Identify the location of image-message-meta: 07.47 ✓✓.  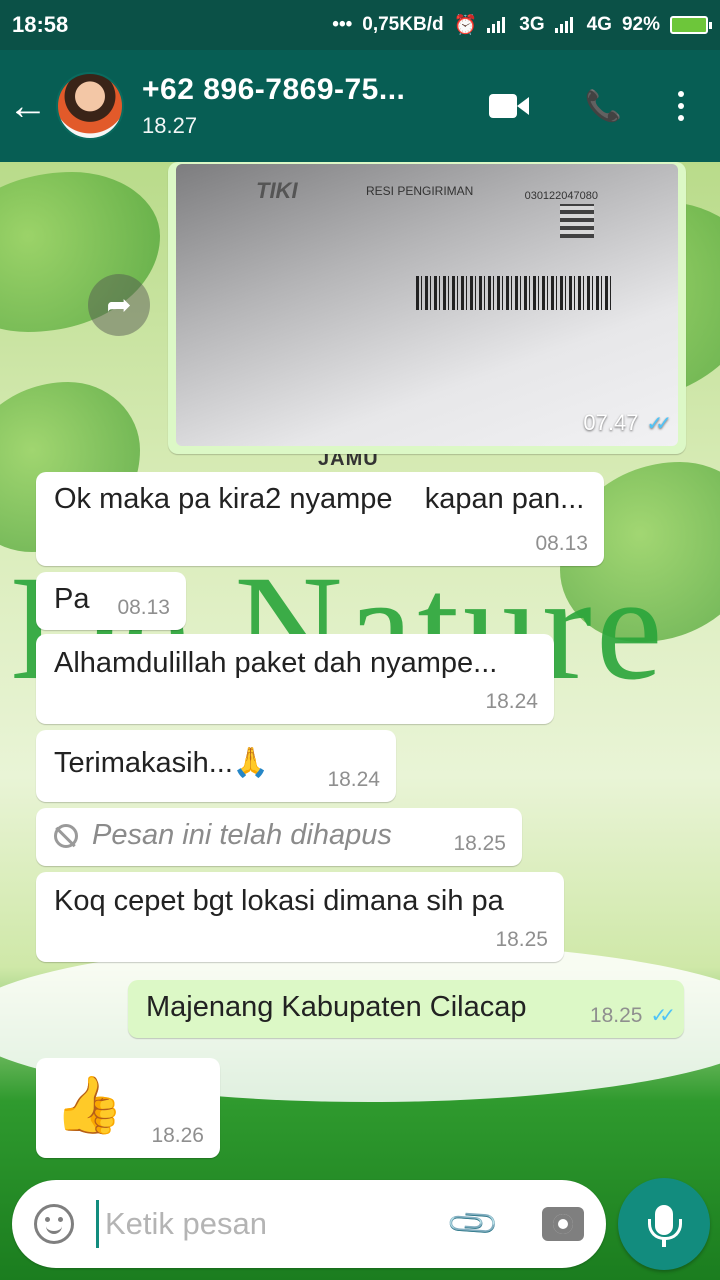
(627, 423).